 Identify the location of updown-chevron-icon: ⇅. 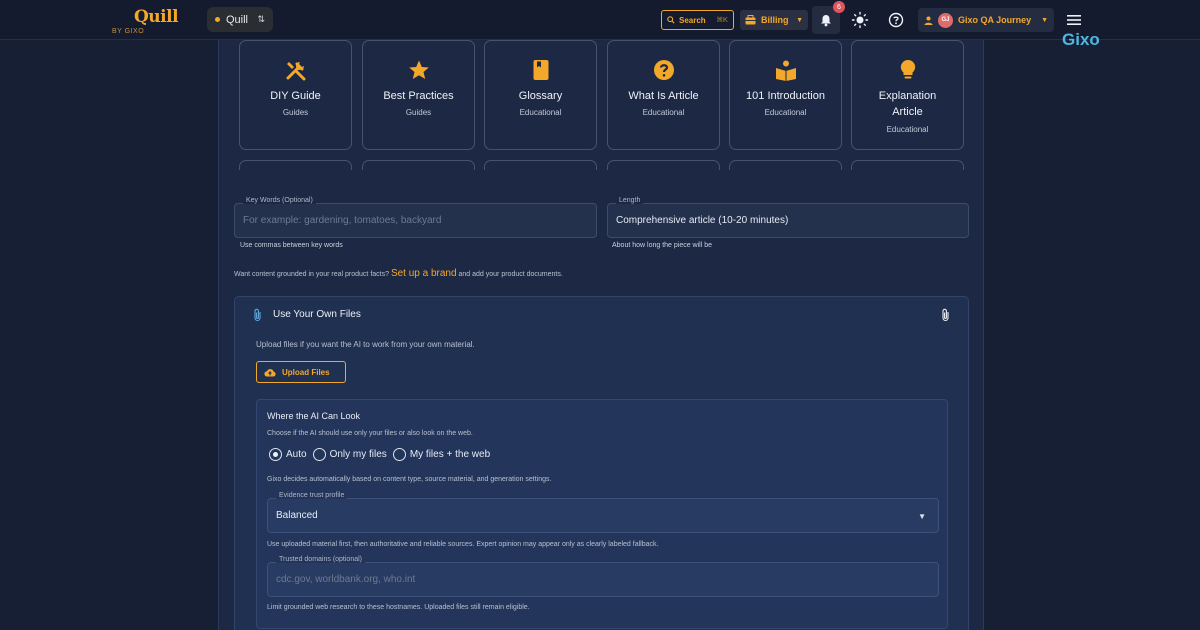
(261, 19).